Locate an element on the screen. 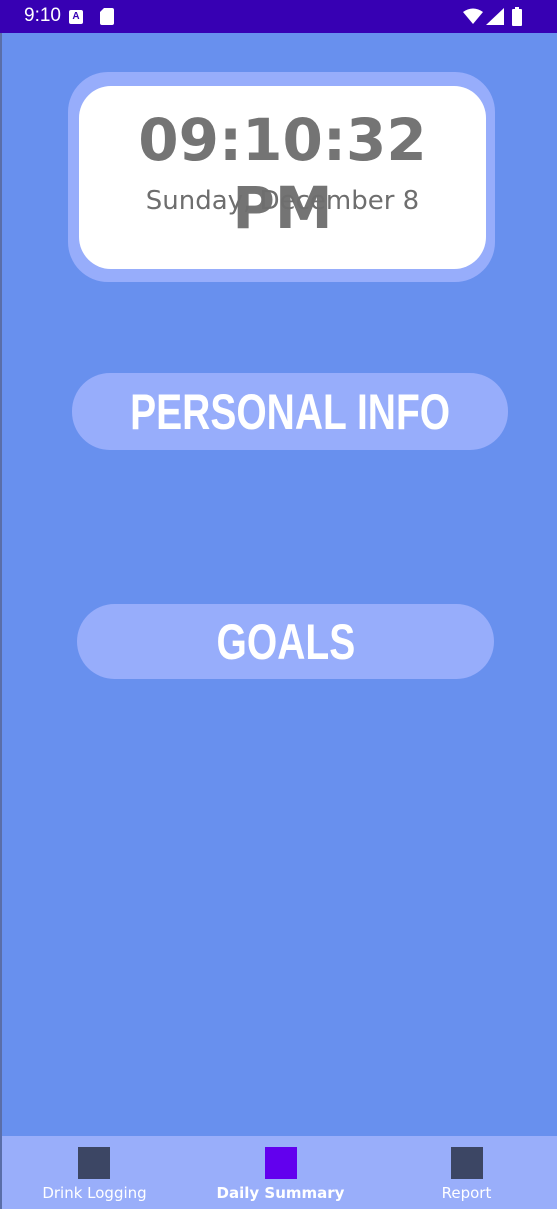 This screenshot has height=1209, width=557. battery-icon is located at coordinates (517, 16).